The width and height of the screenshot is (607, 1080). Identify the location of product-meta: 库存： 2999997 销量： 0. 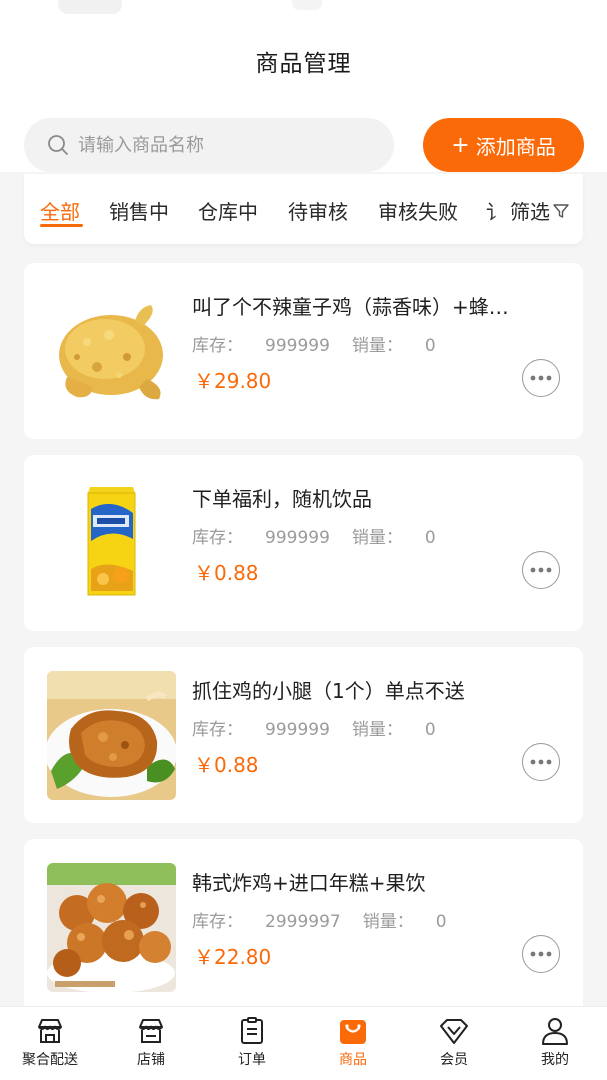
(319, 919).